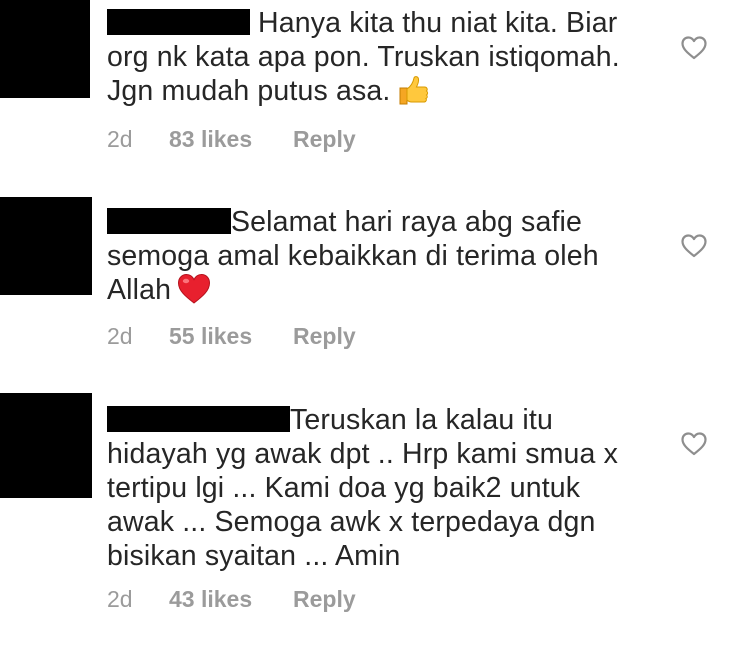 This screenshot has height=651, width=750. What do you see at coordinates (254, 556) in the screenshot?
I see `comment-line: bisikan syaitan ... Amin` at bounding box center [254, 556].